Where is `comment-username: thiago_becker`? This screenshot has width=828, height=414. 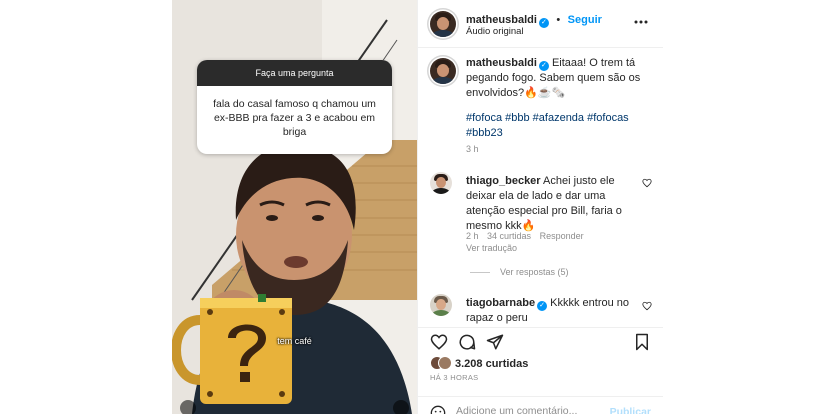
comment-username: thiago_becker is located at coordinates (503, 181).